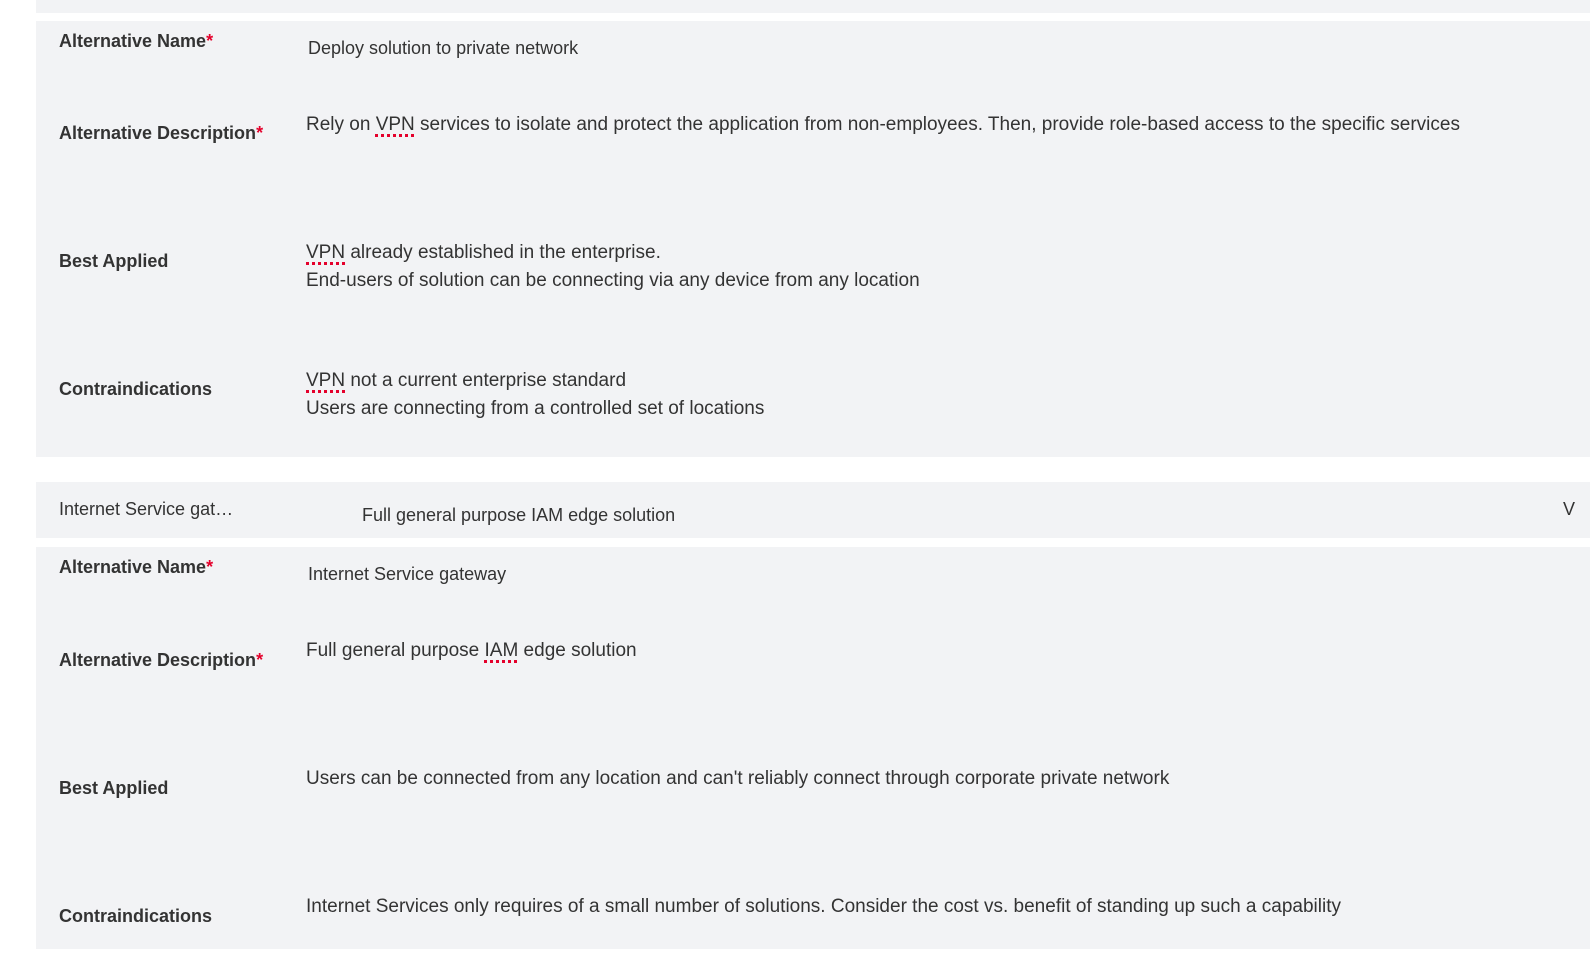 The width and height of the screenshot is (1590, 962). What do you see at coordinates (1569, 509) in the screenshot?
I see `summary-truncated-column: V` at bounding box center [1569, 509].